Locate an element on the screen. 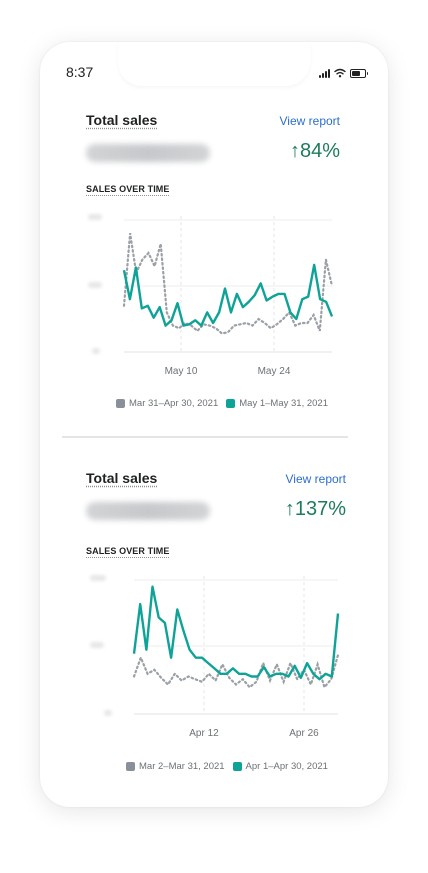  x-tick-label: Apr 26 is located at coordinates (304, 733).